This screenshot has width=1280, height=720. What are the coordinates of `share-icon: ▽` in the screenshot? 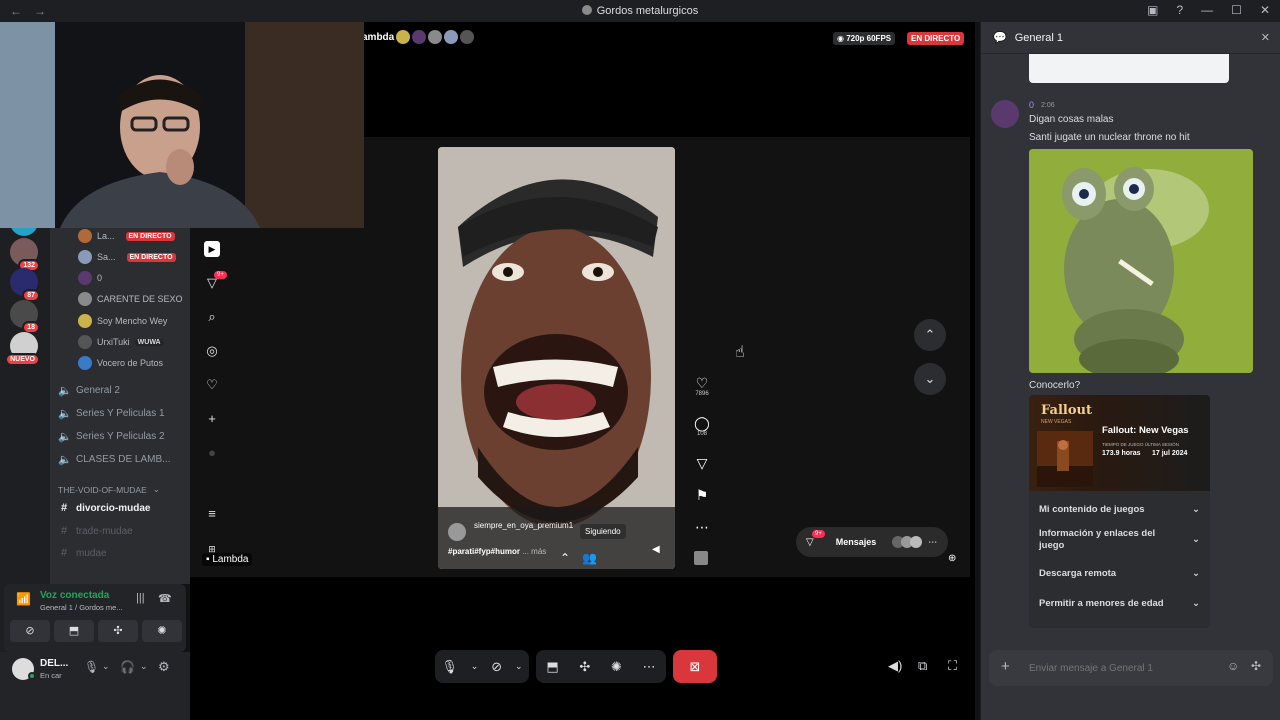 It's located at (702, 463).